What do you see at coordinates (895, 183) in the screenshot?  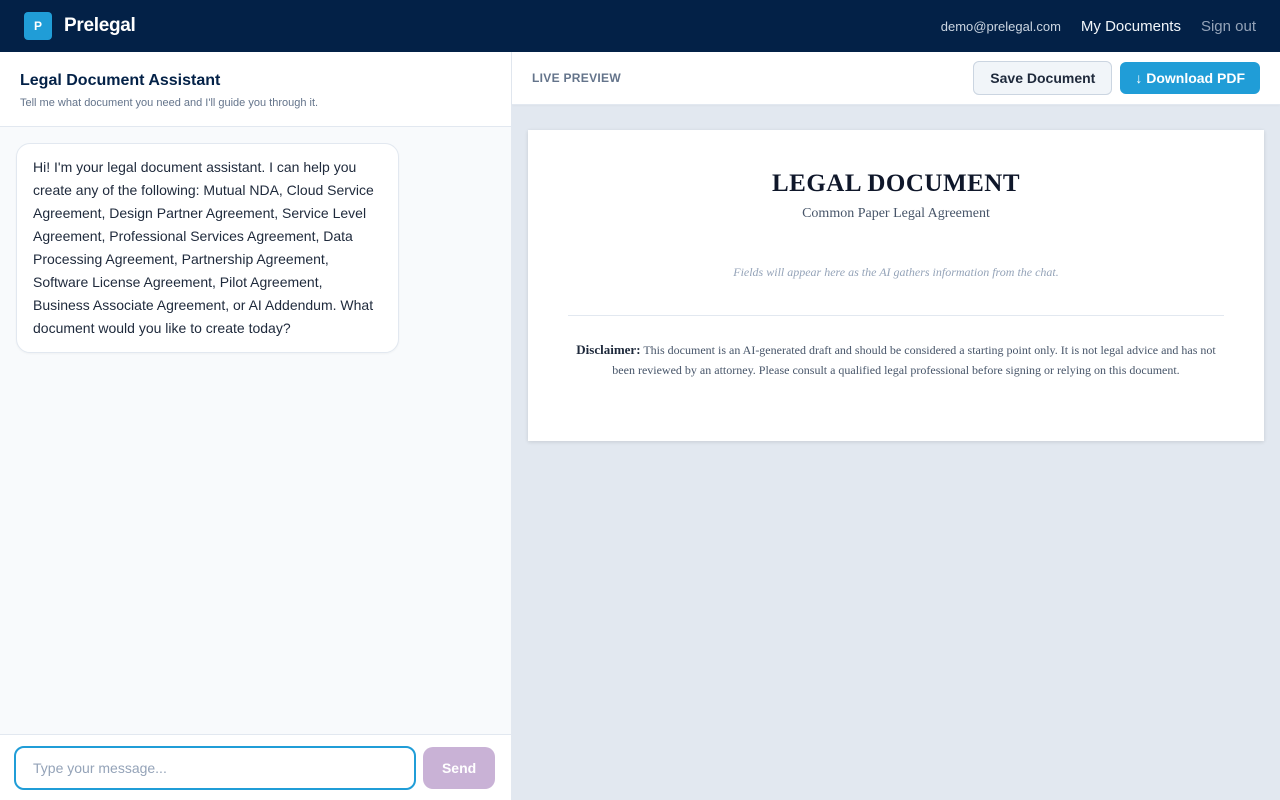 I see `document-title: LEGAL DOCUMENT` at bounding box center [895, 183].